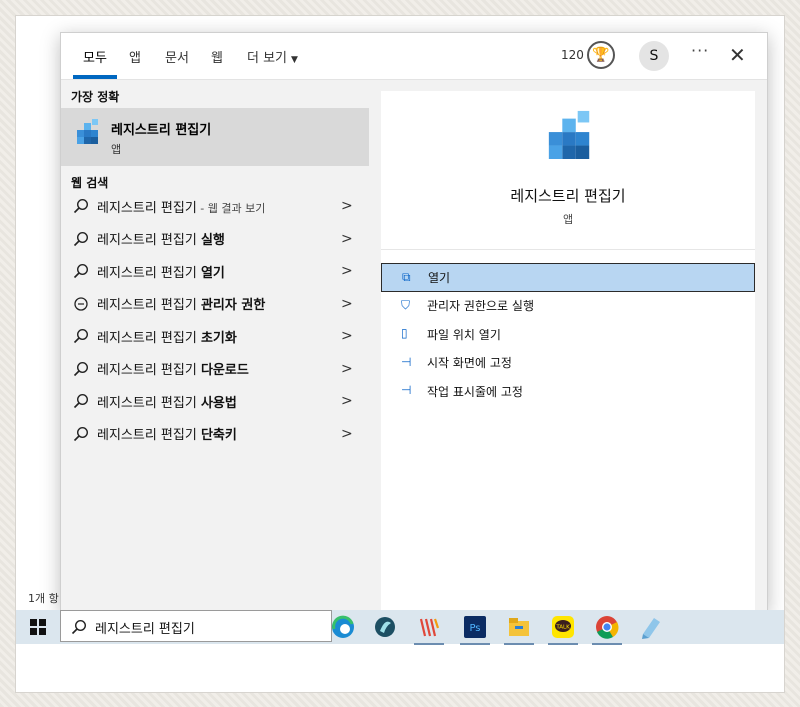 The height and width of the screenshot is (707, 800). I want to click on web-search-item-label: 레지스트리 편집기 초기화, so click(167, 336).